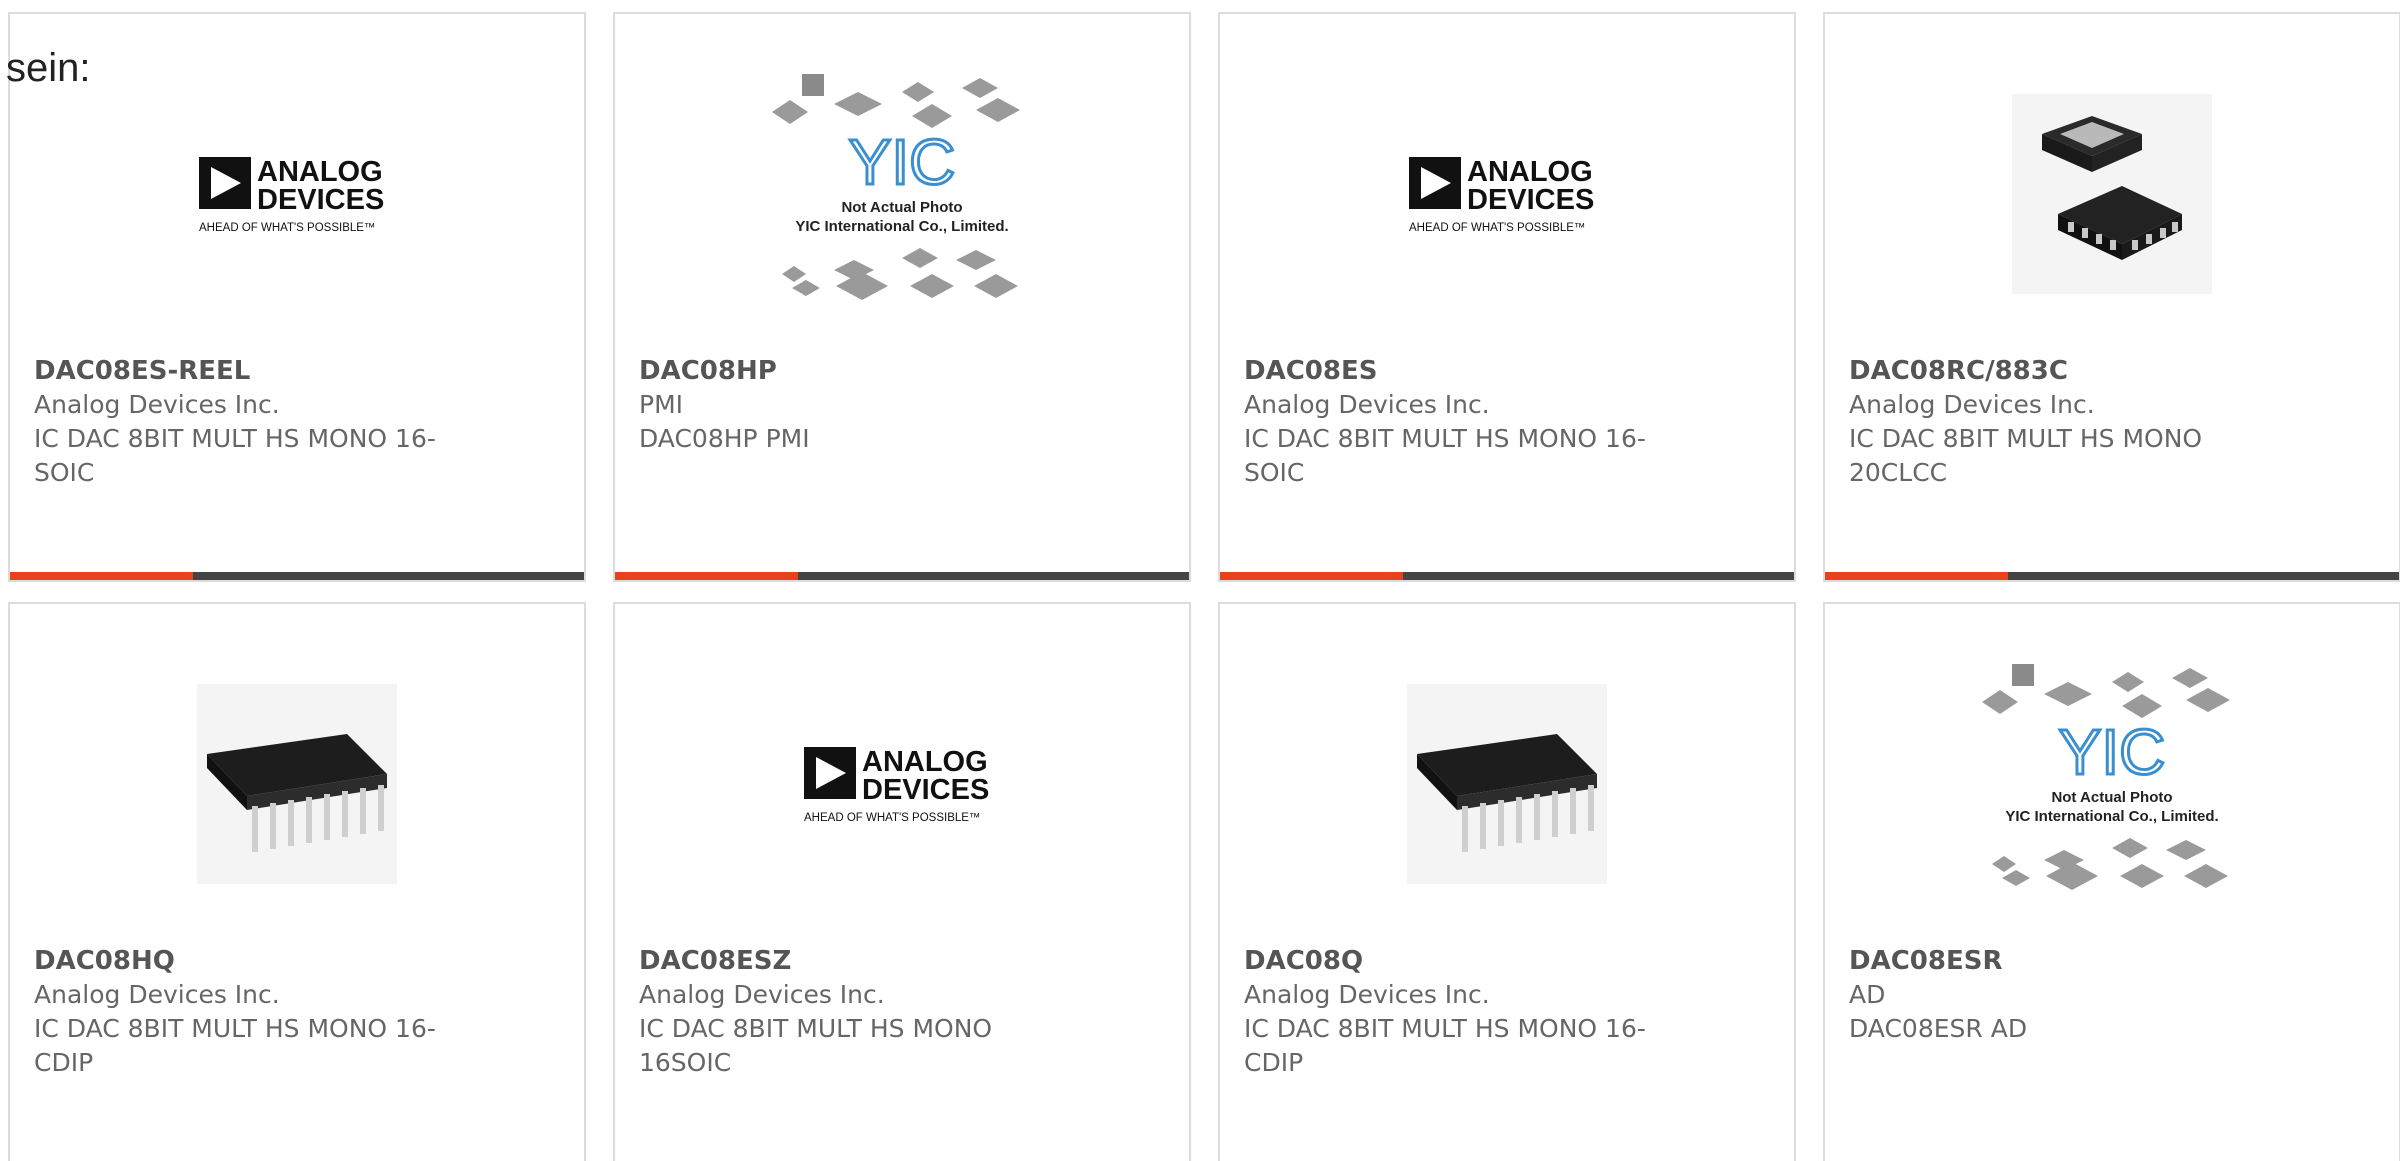 The width and height of the screenshot is (2400, 1161). I want to click on product-description: DAC08ESR AD, so click(1938, 1028).